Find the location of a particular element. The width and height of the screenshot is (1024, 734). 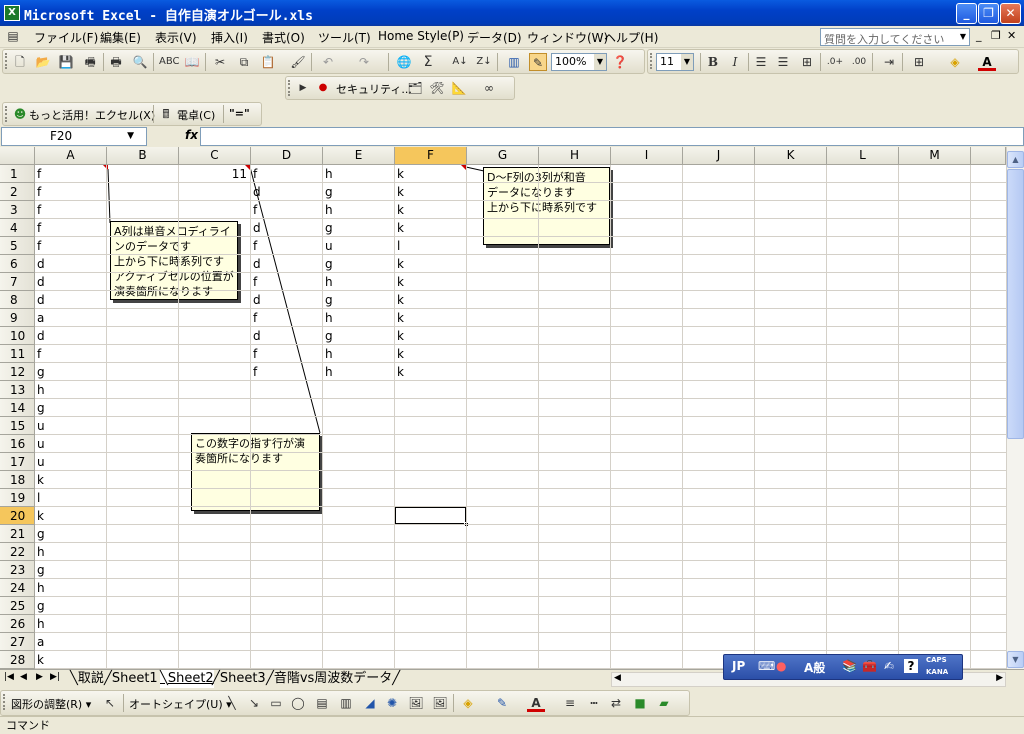

diagram-icon: ✺ is located at coordinates (392, 703).